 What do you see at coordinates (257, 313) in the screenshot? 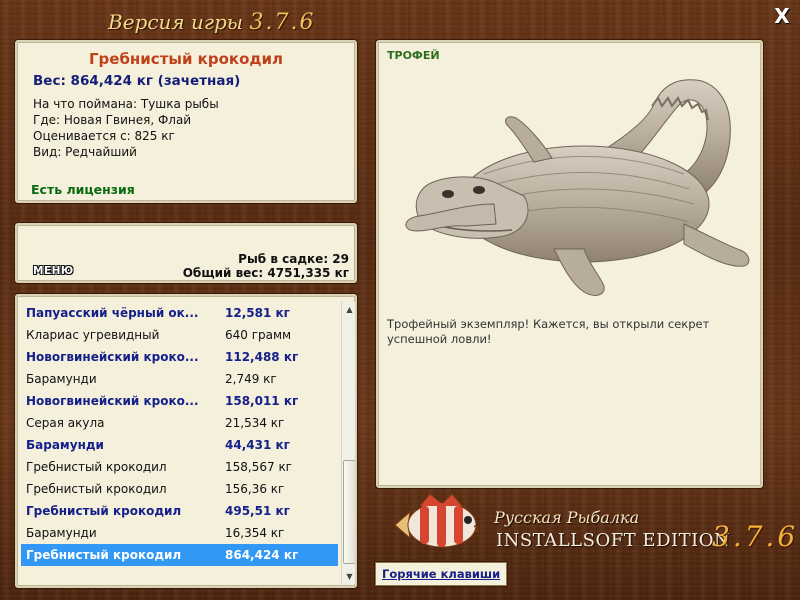
I see `list-row-weight: 12,581 кг` at bounding box center [257, 313].